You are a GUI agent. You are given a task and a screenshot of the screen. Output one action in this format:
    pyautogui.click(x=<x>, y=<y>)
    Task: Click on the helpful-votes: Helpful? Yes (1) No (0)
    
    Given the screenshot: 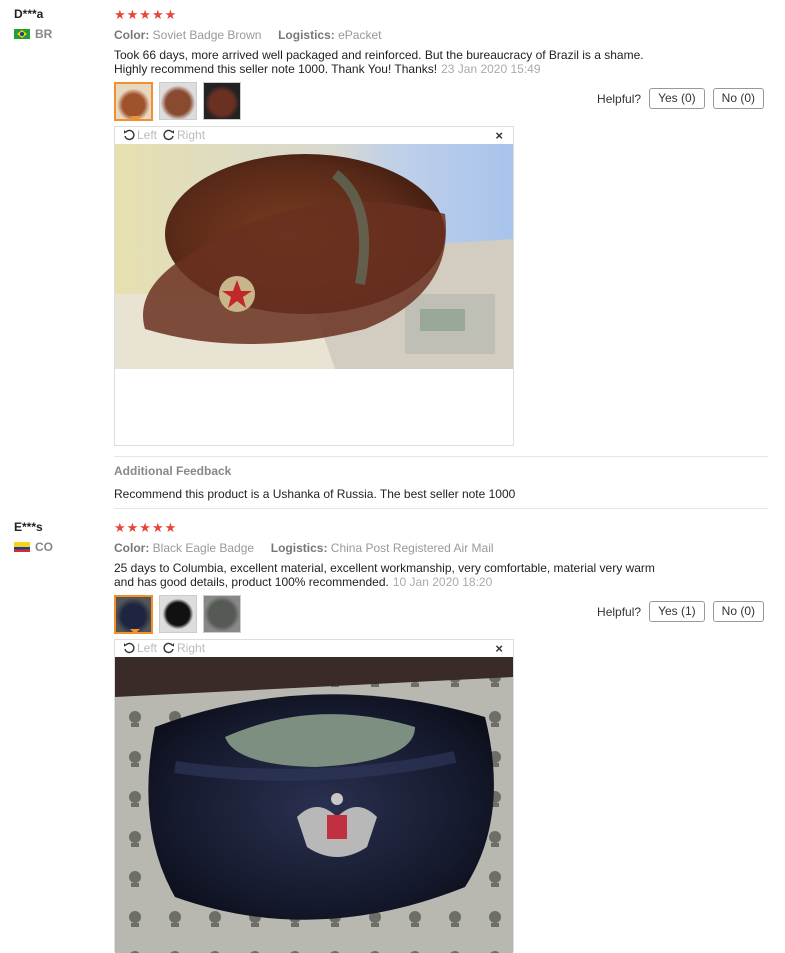 What is the action you would take?
    pyautogui.click(x=680, y=611)
    